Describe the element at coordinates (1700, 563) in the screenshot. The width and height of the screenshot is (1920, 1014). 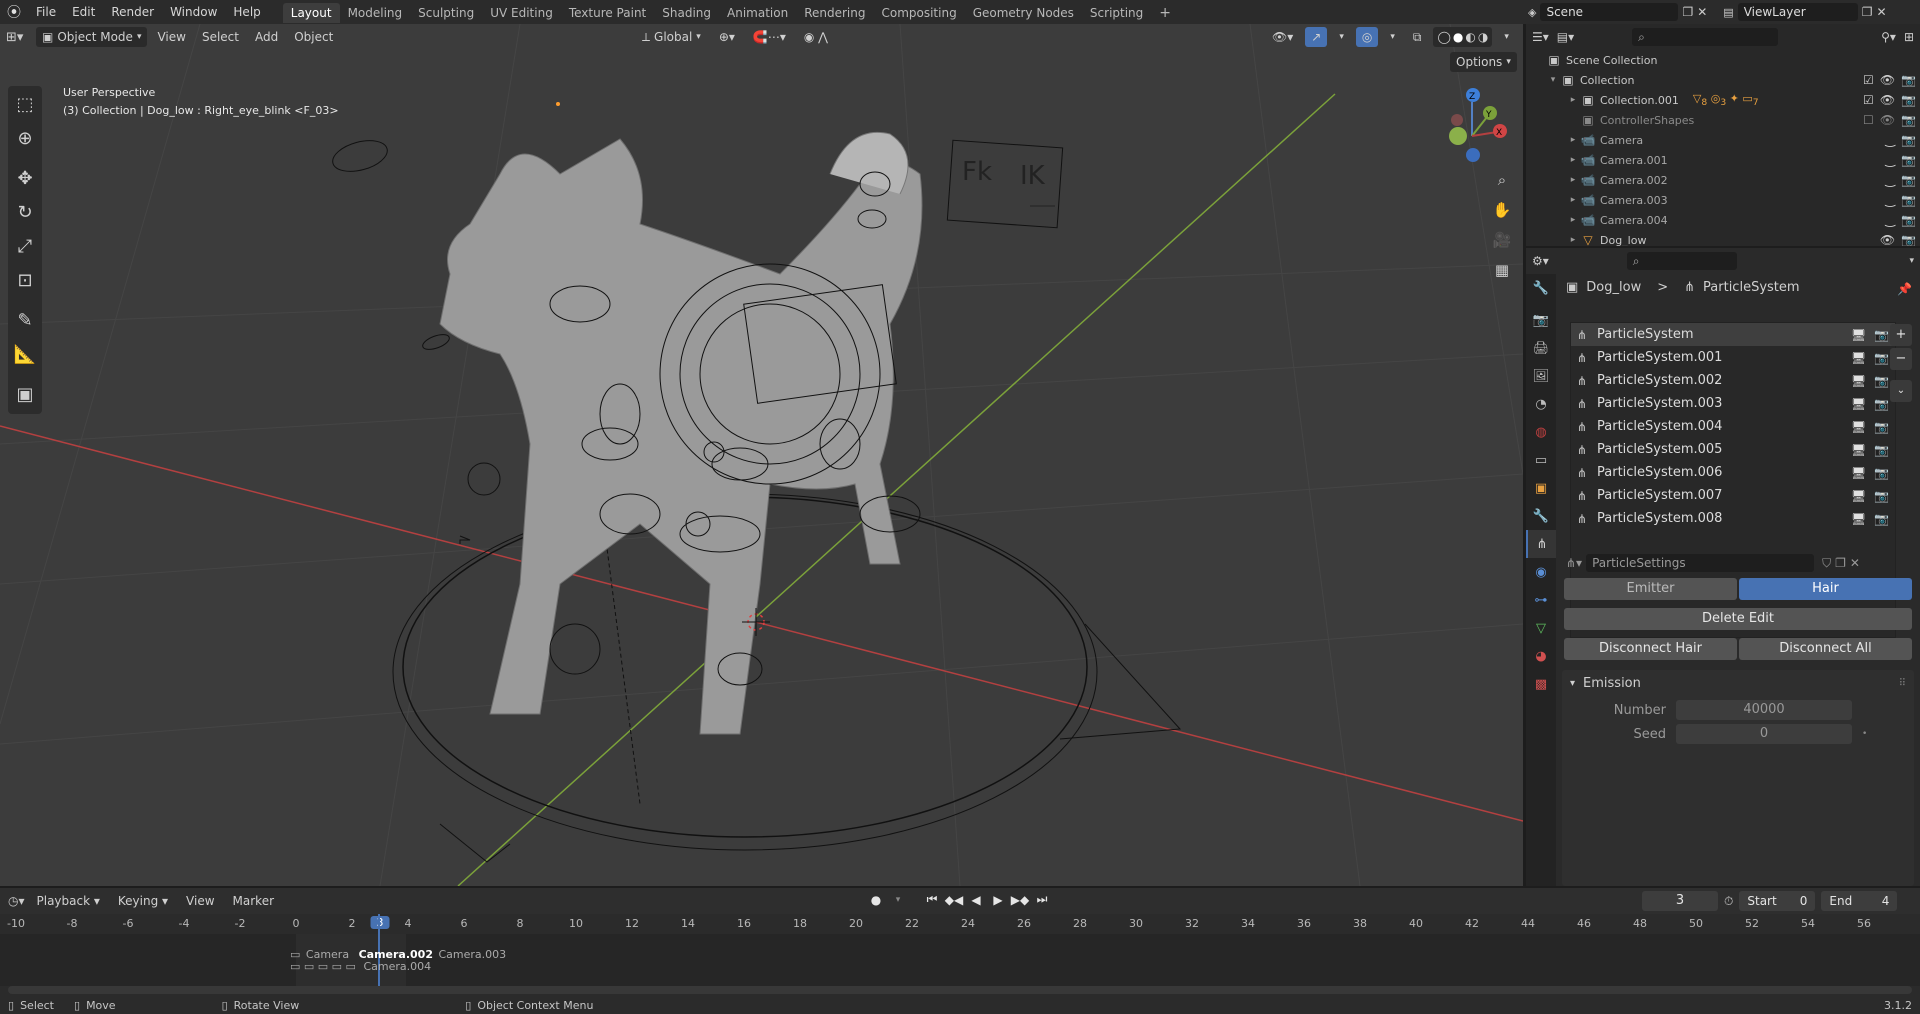
I see `particle-settings-name-field: ParticleSettings` at that location.